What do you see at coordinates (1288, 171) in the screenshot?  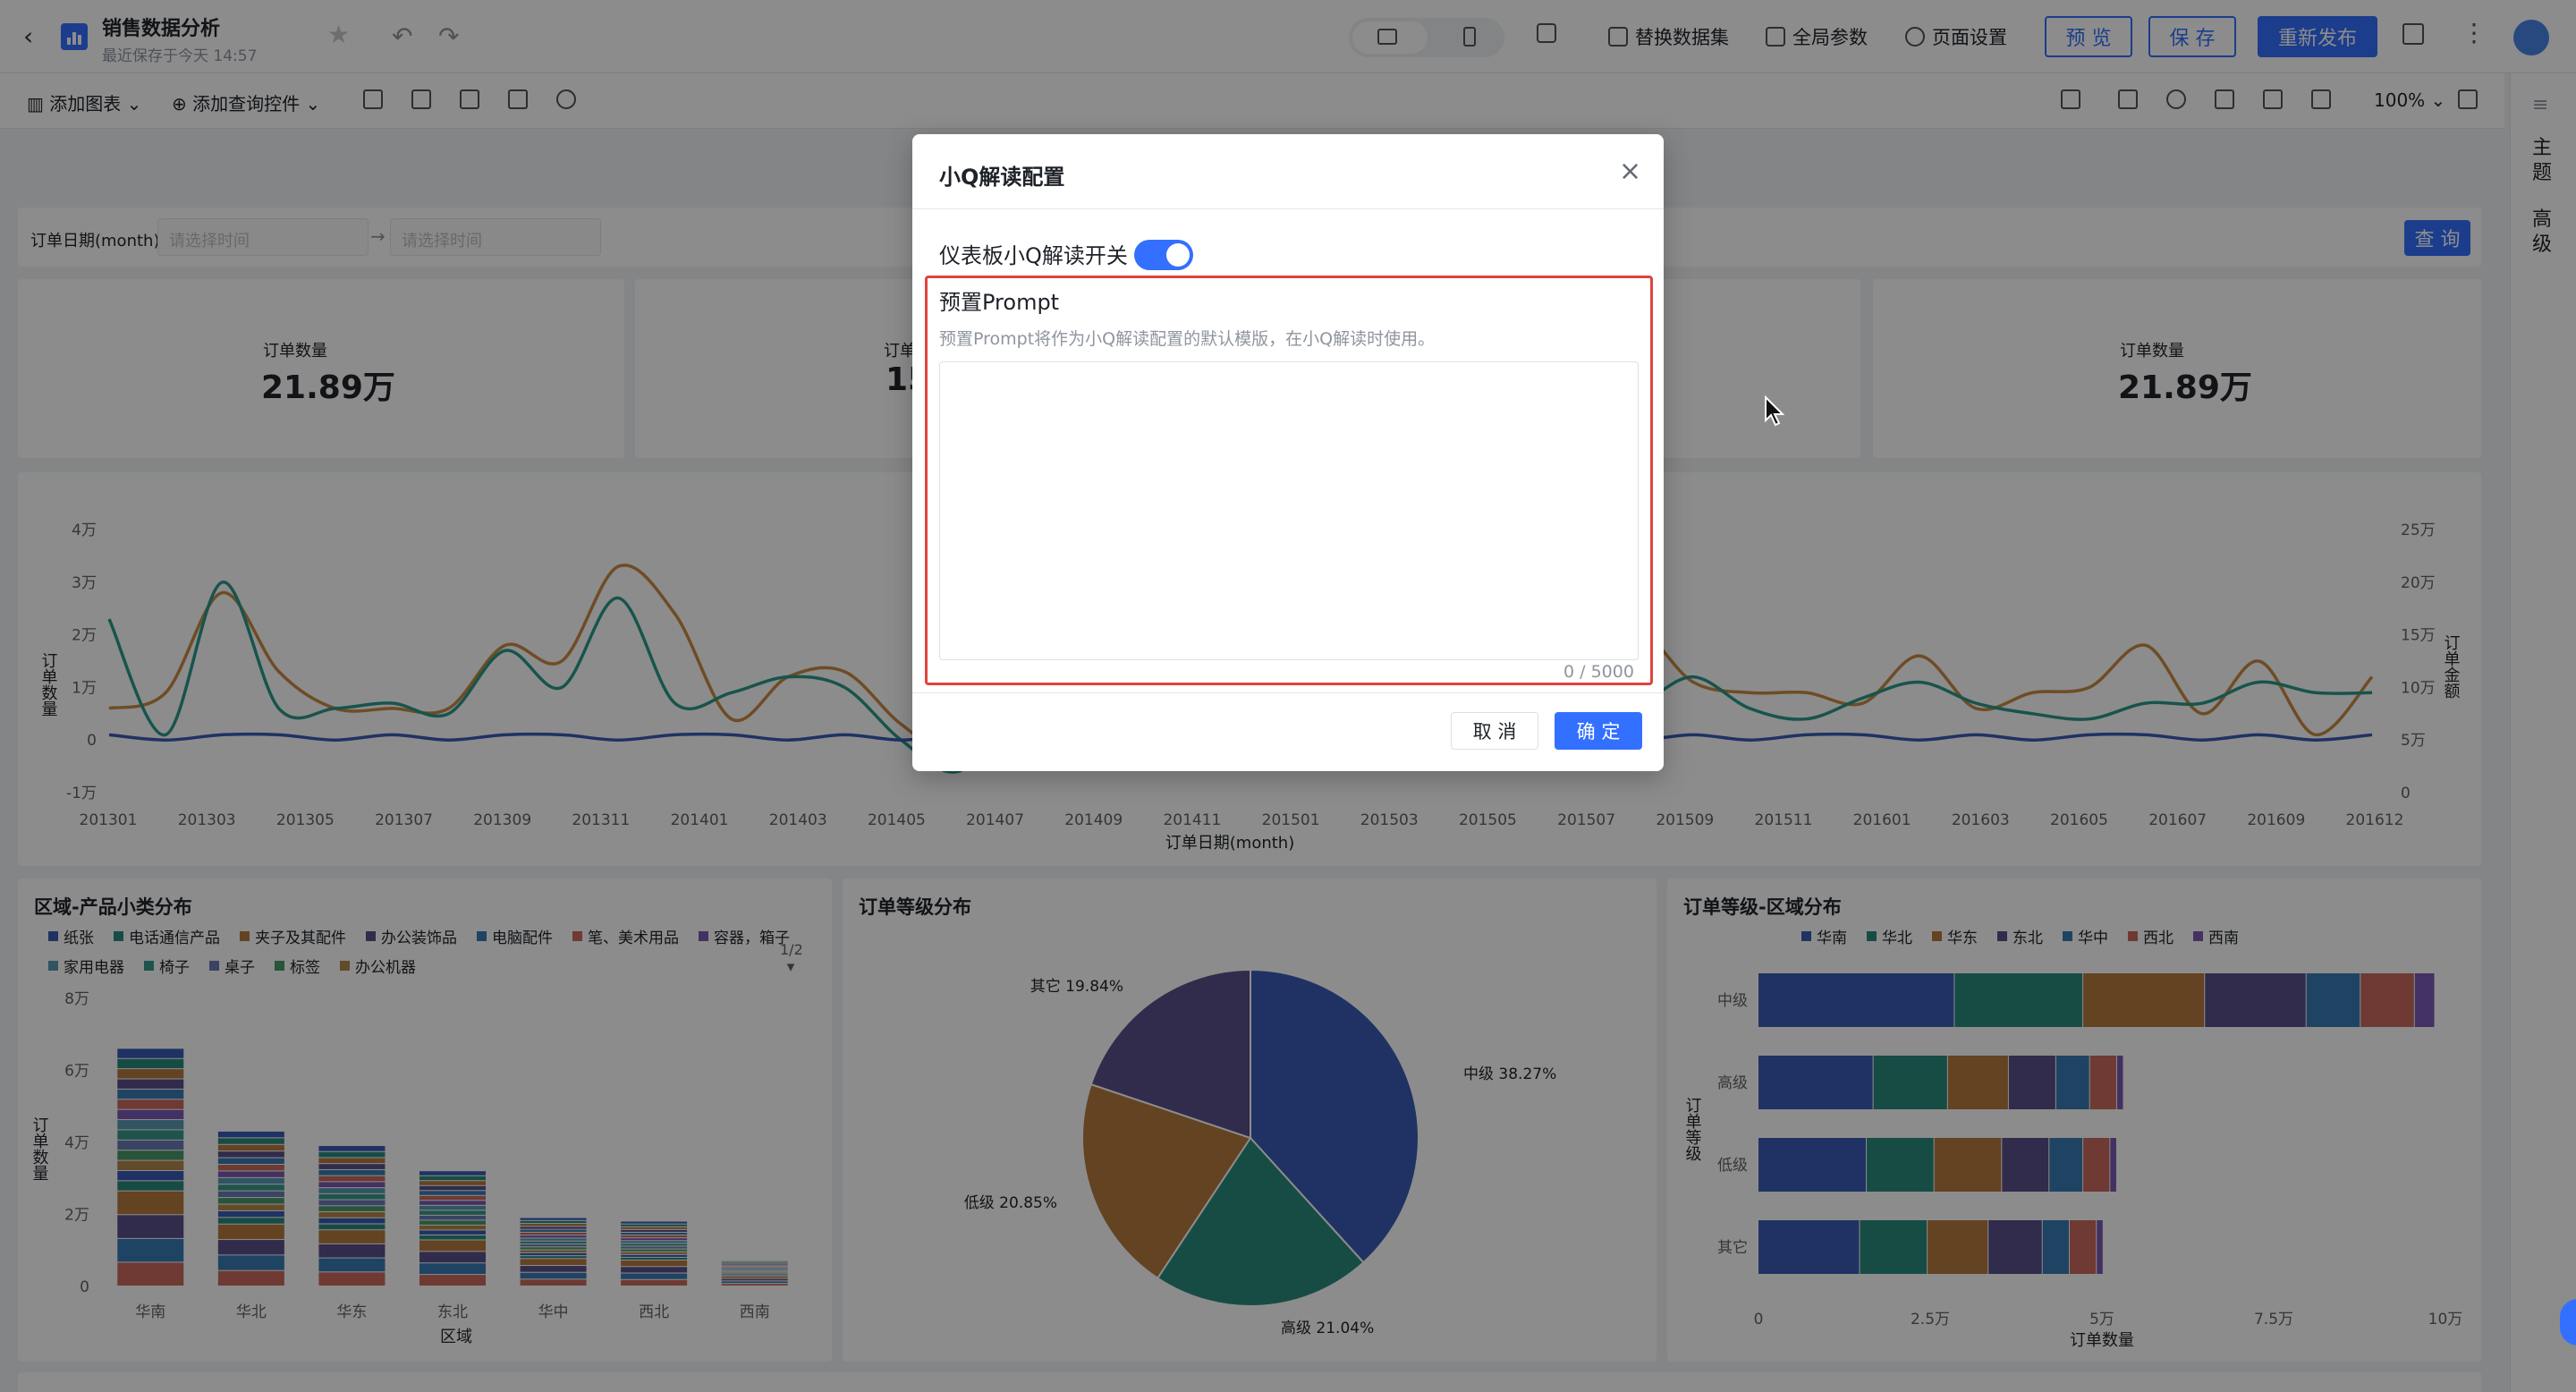 I see `dialog-header: 小Q解读配置 ×` at bounding box center [1288, 171].